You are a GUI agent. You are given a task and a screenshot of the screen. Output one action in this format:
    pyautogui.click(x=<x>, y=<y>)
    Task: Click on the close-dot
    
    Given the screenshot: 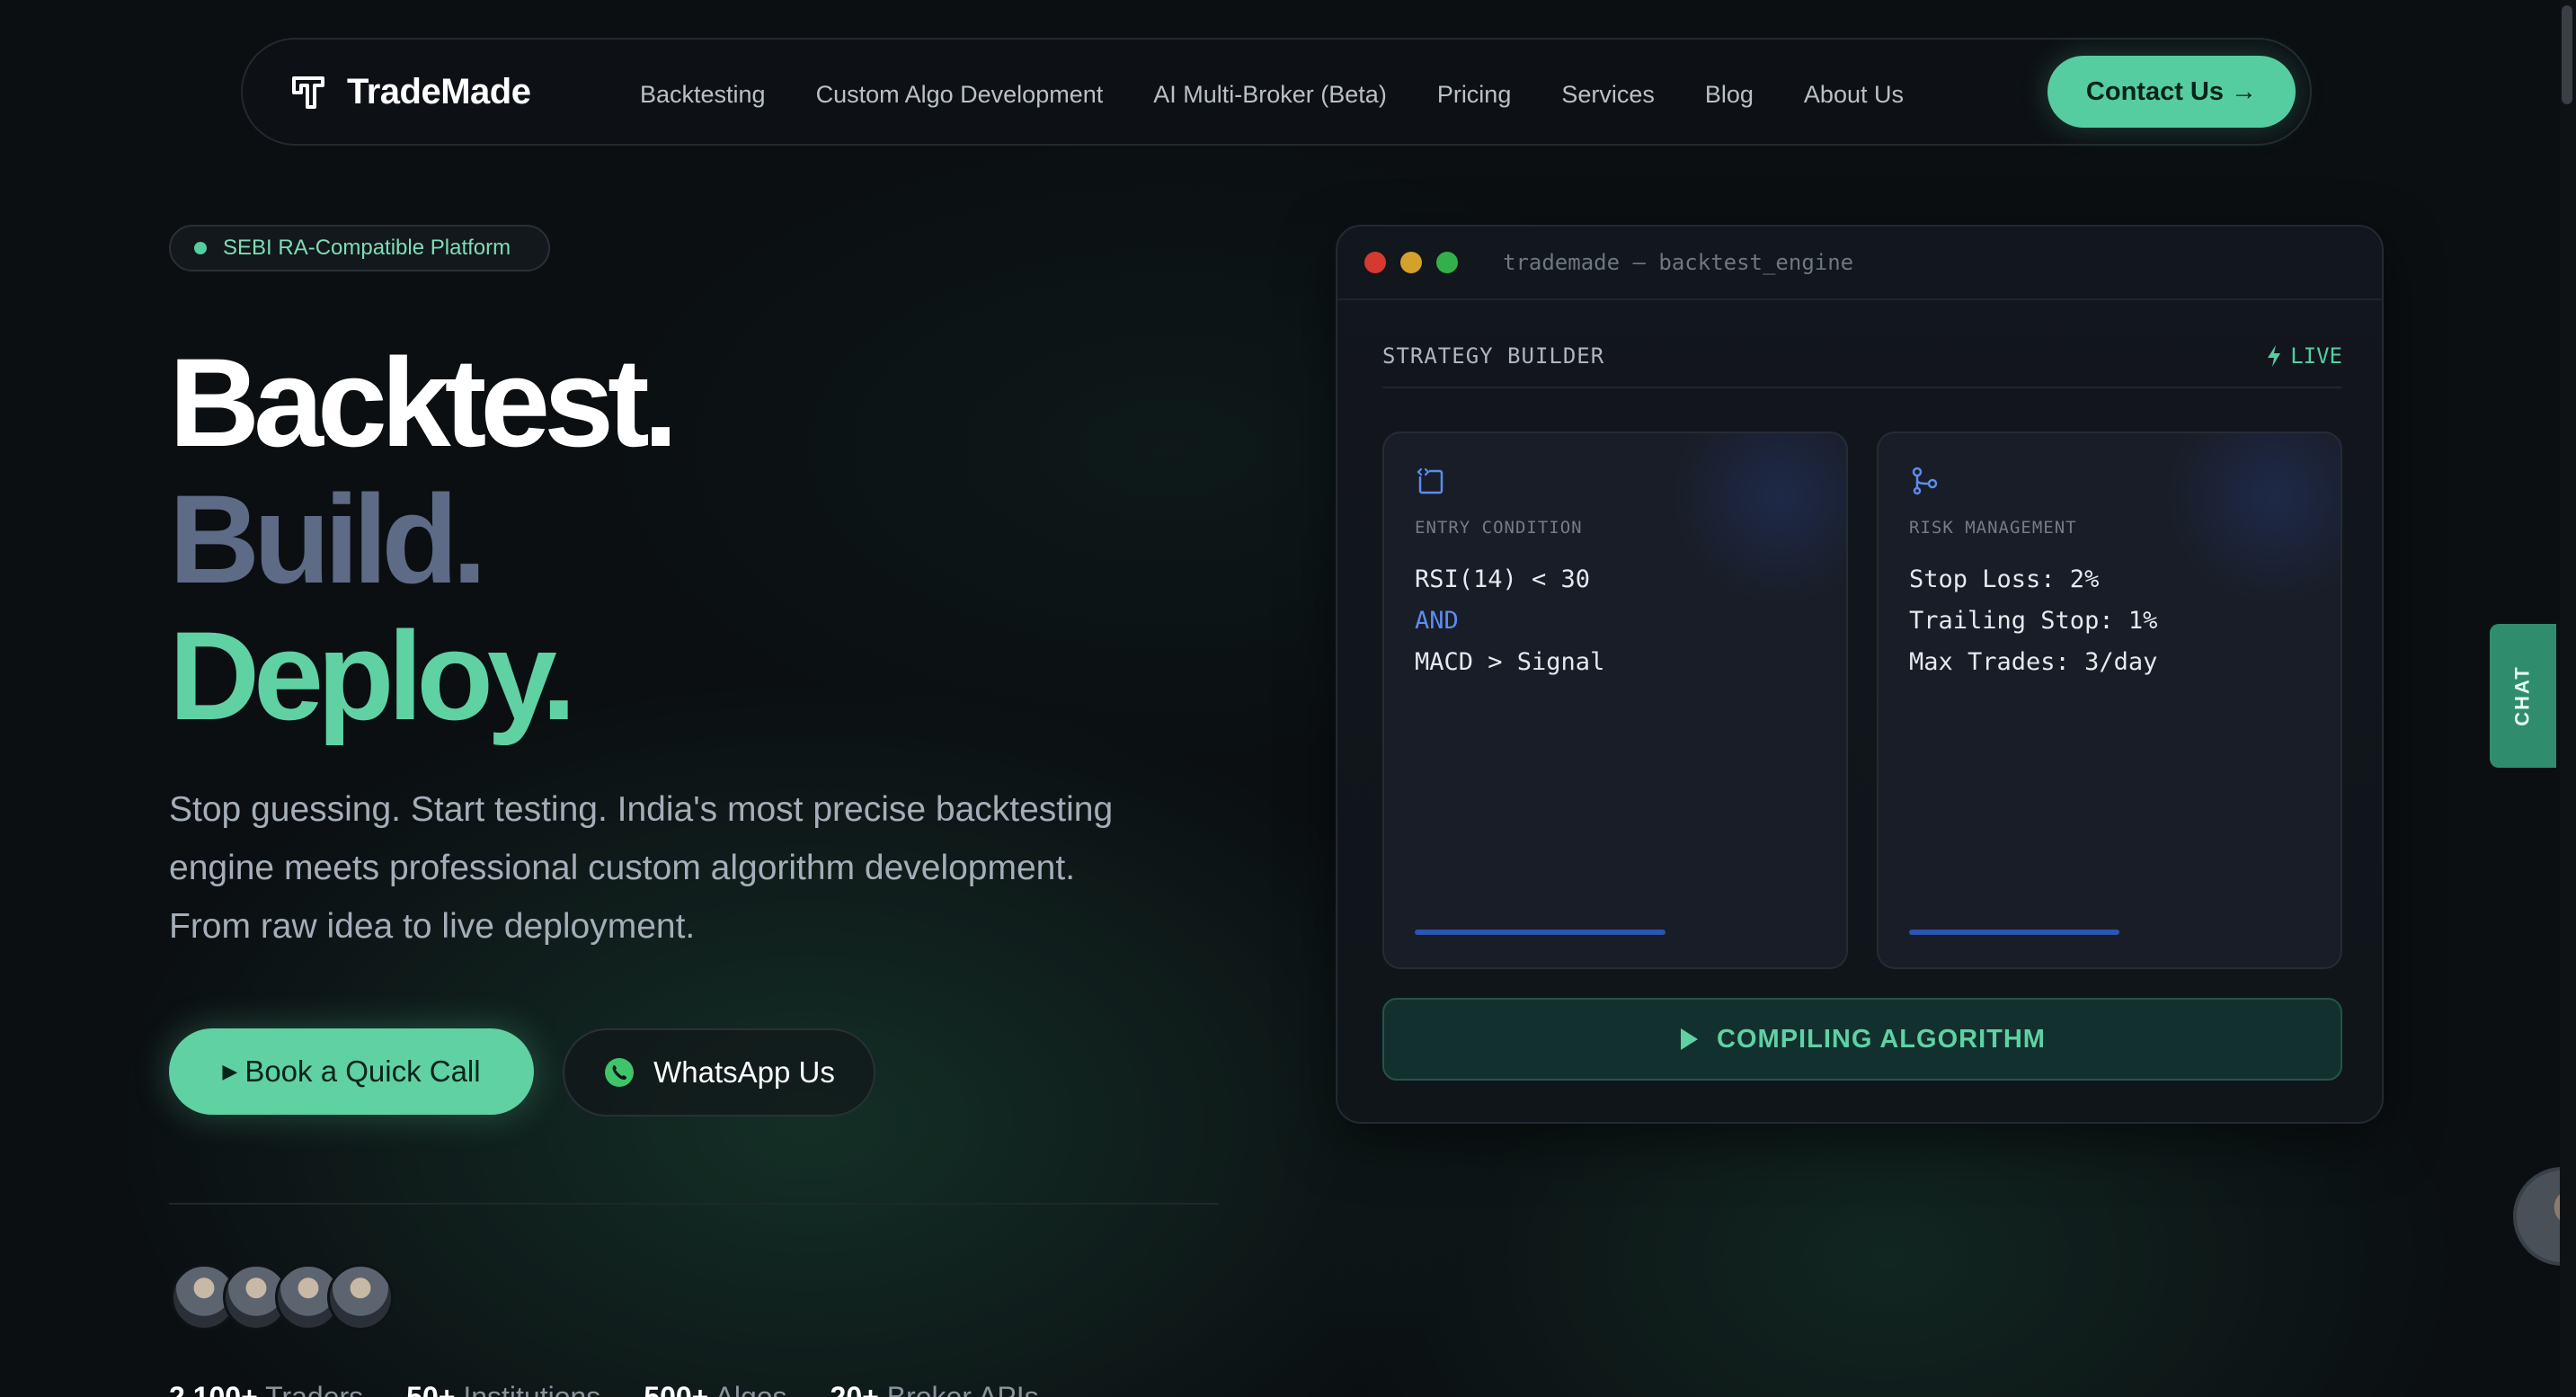 What is the action you would take?
    pyautogui.click(x=1375, y=262)
    